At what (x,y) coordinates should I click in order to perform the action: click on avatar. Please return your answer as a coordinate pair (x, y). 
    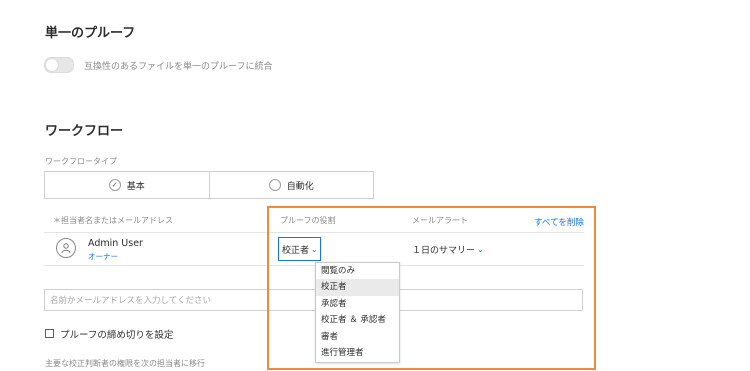
    Looking at the image, I should click on (66, 248).